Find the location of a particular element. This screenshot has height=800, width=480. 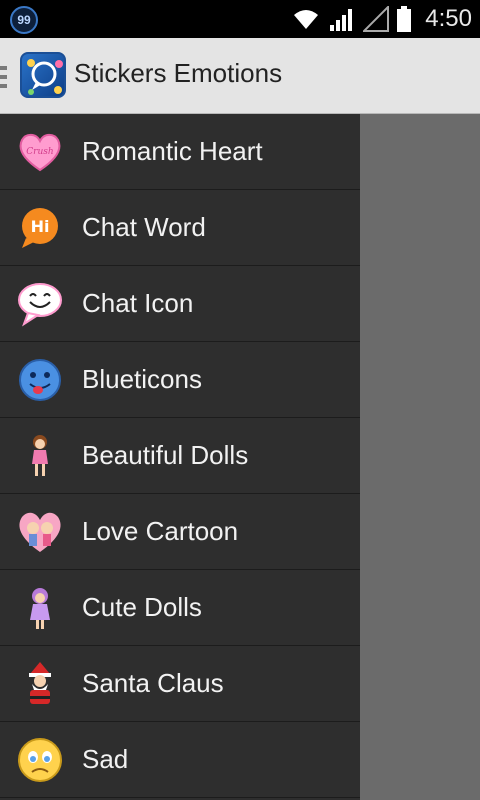

clock: 4:50 is located at coordinates (448, 18).